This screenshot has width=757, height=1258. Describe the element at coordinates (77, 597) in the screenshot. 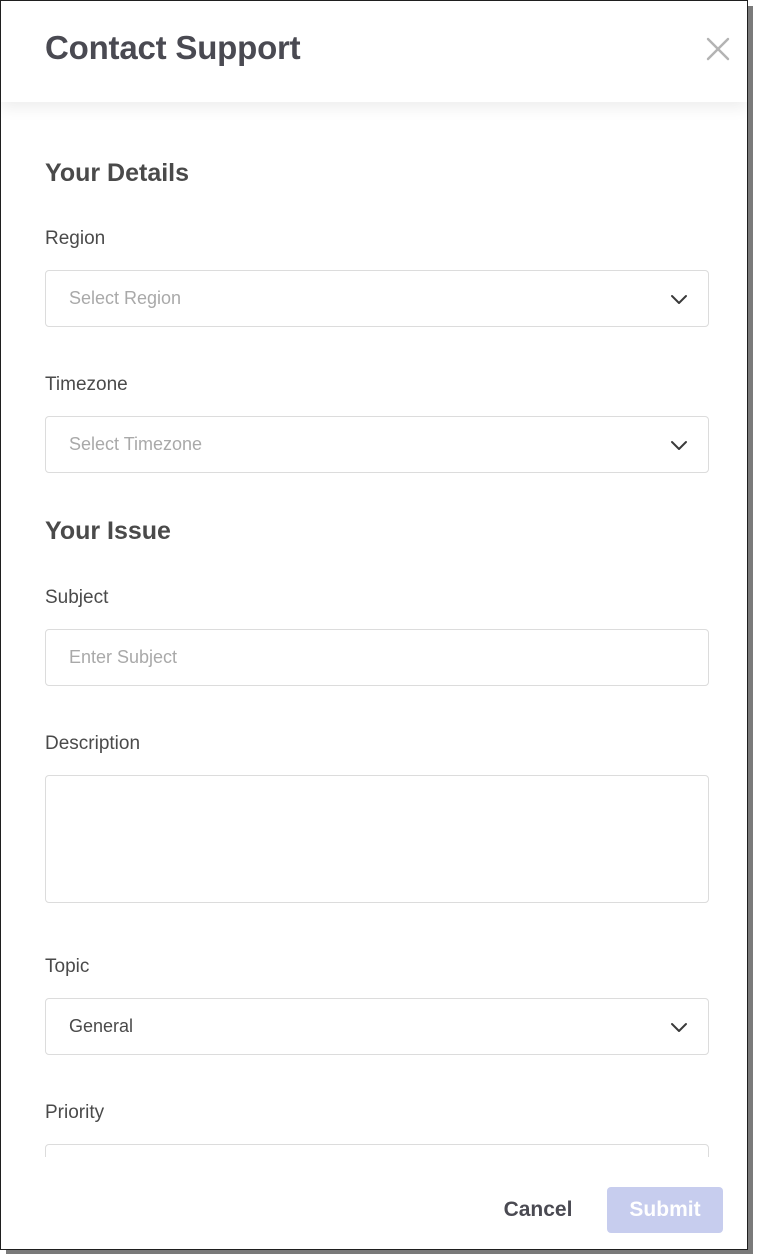

I see `subject-label: Subject` at that location.